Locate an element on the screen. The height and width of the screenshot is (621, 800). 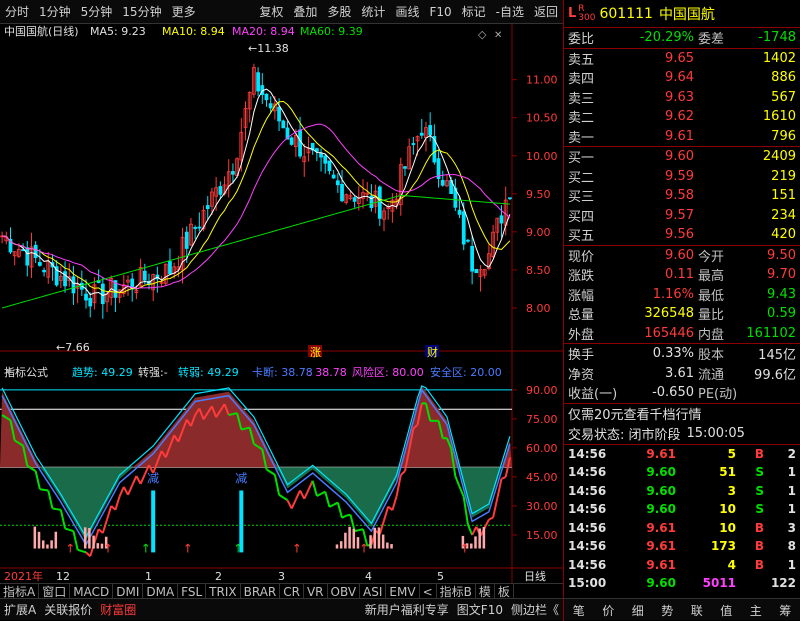
toolbar-right-btn-0: 复权 is located at coordinates (271, 12).